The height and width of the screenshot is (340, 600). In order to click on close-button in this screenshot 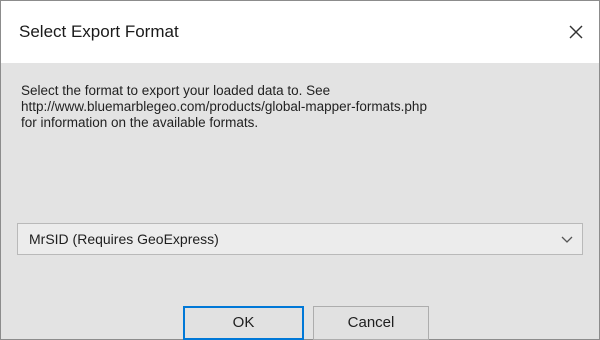, I will do `click(576, 32)`.